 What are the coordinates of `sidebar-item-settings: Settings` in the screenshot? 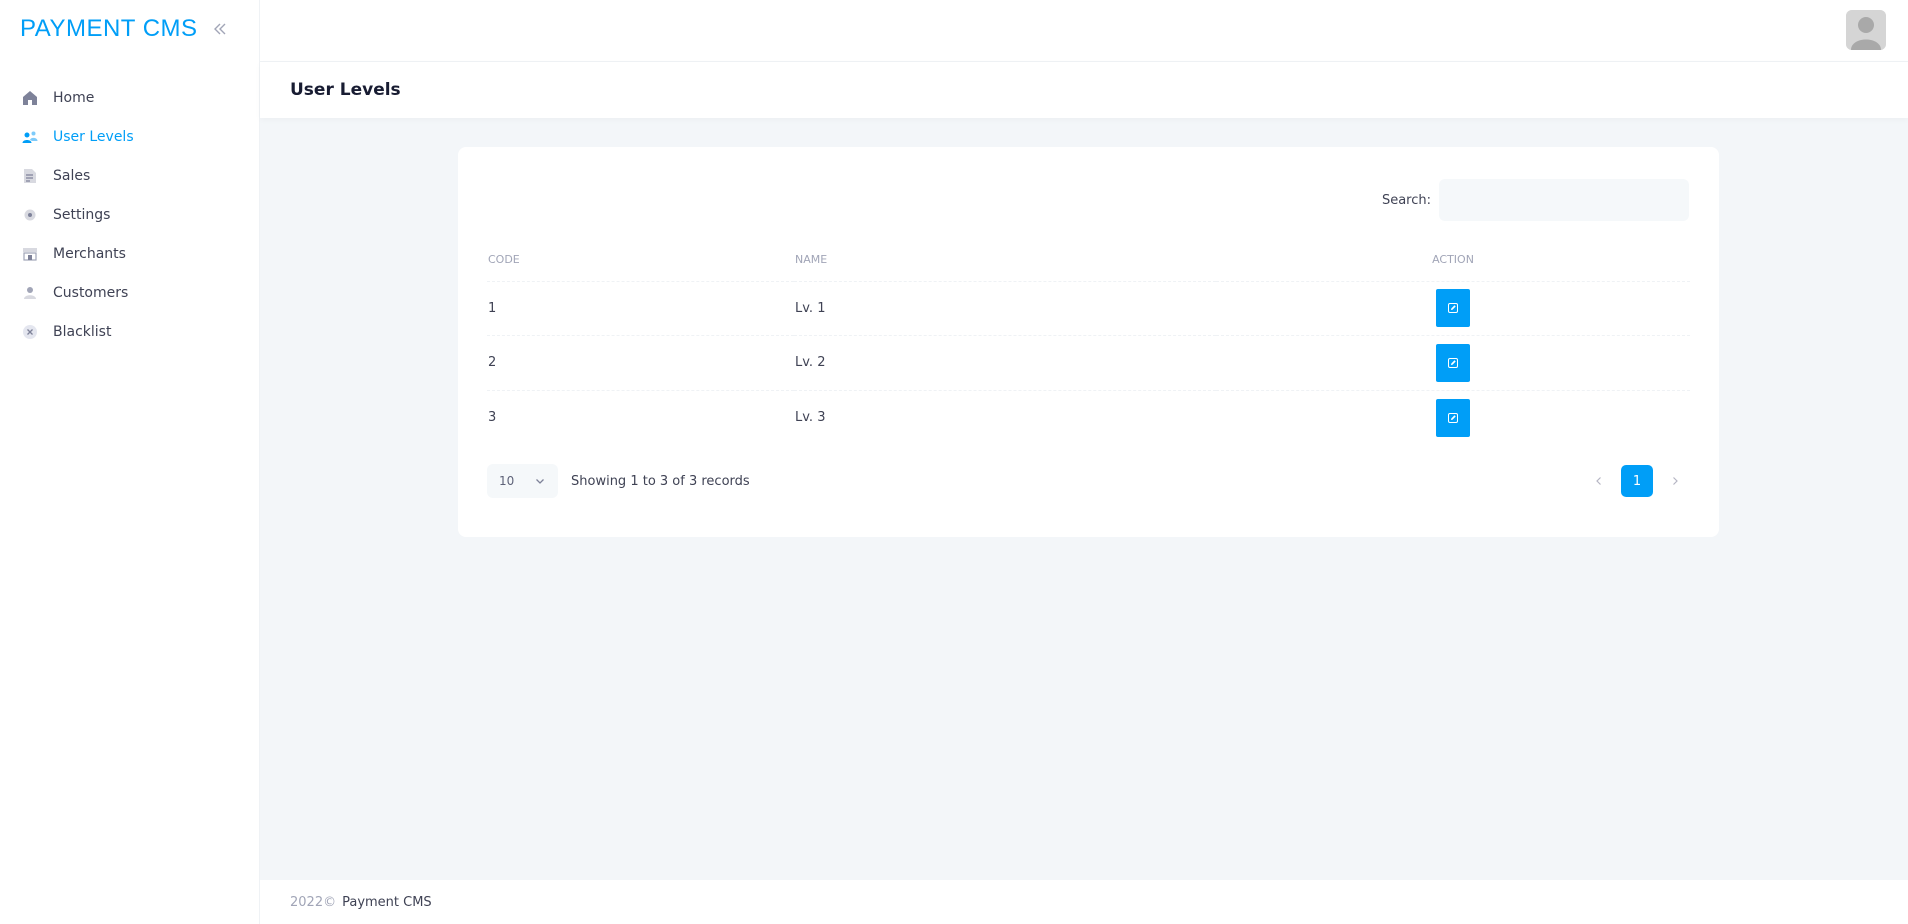 It's located at (129, 214).